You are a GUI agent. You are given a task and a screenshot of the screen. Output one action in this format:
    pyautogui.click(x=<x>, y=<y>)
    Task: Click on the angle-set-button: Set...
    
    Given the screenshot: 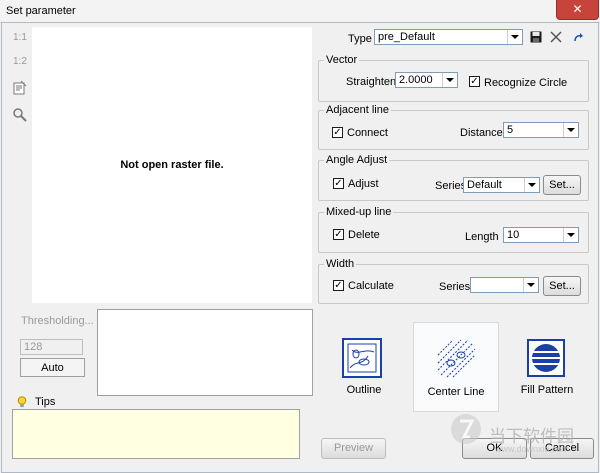 What is the action you would take?
    pyautogui.click(x=562, y=185)
    